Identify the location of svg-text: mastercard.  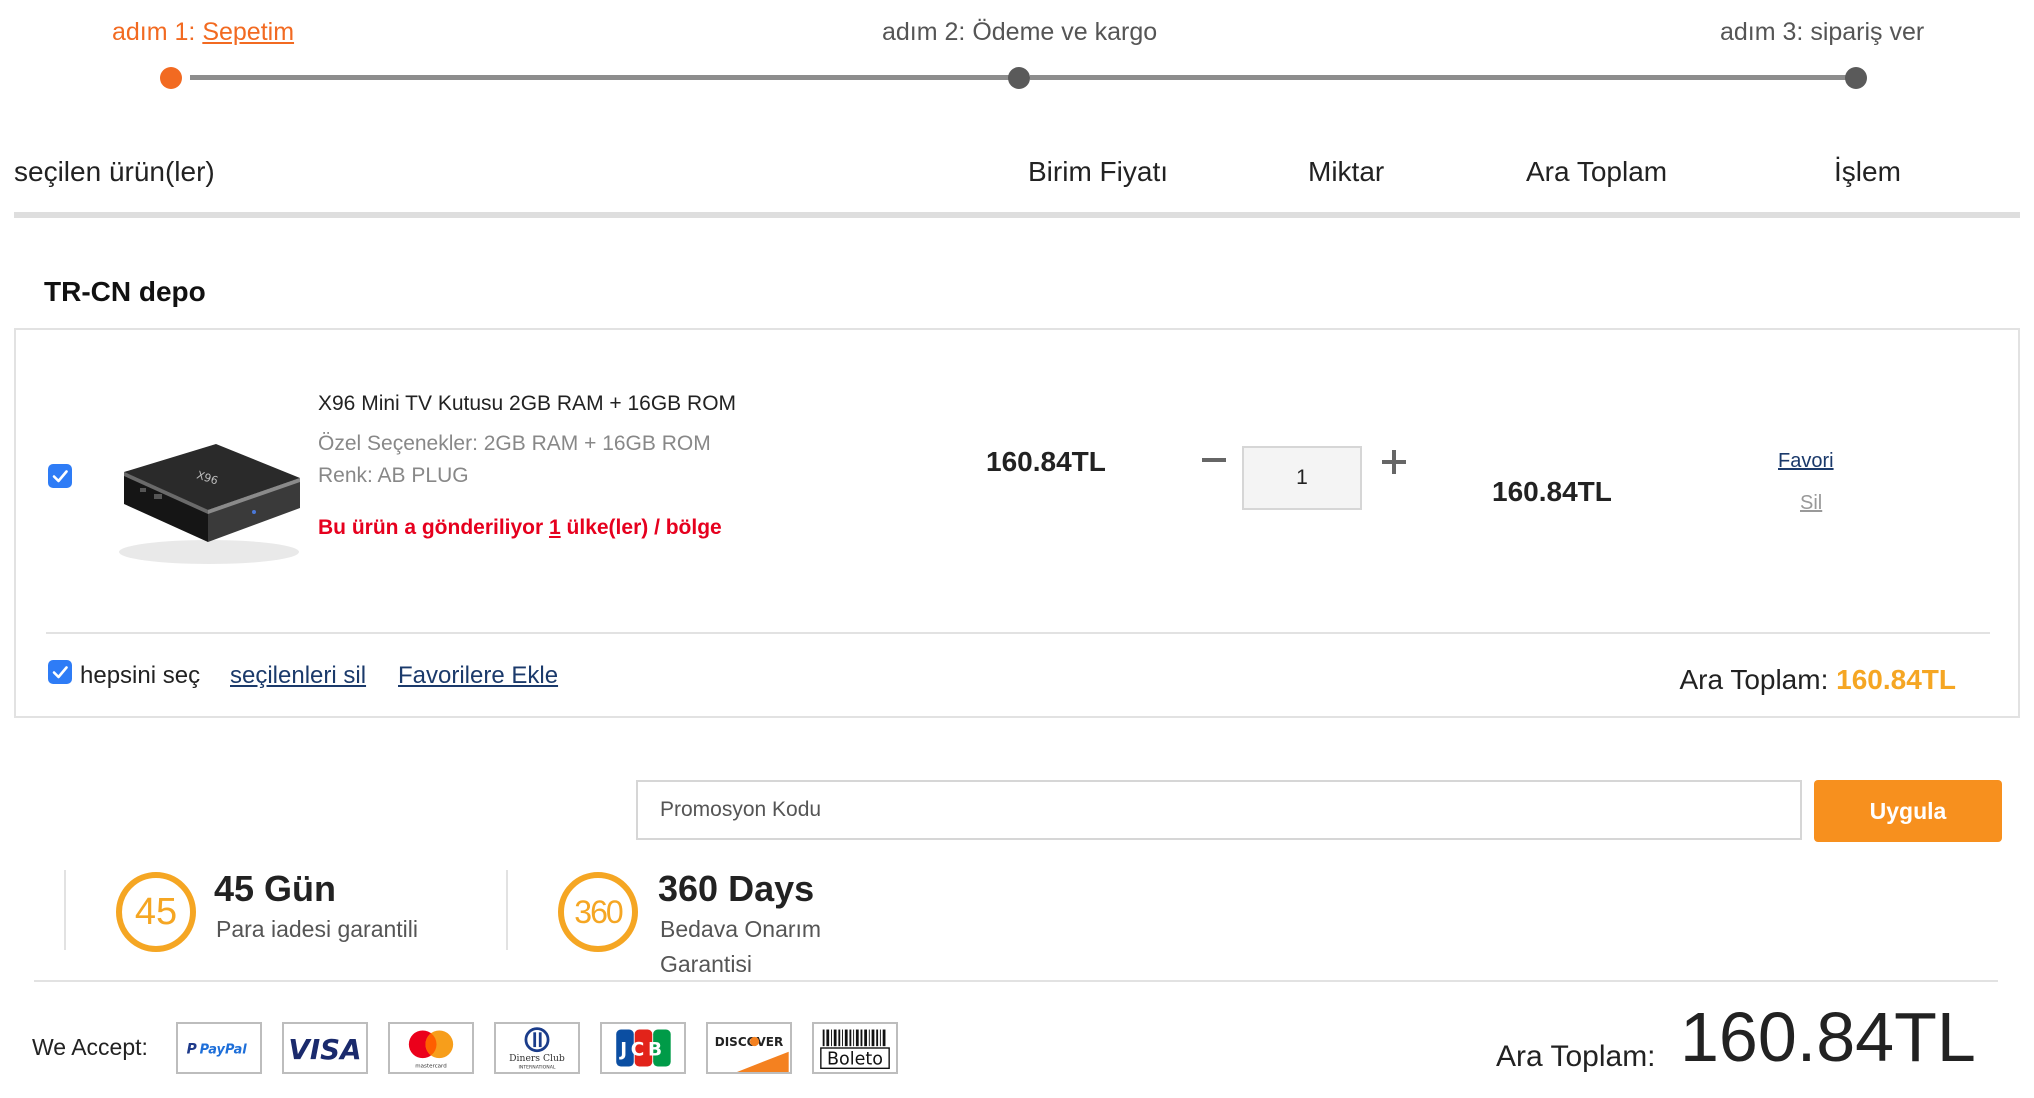
(430, 1066).